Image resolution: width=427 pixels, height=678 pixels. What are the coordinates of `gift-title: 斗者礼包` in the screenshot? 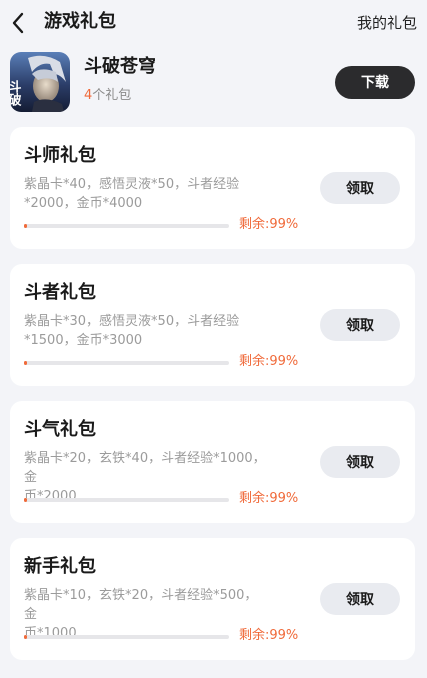 It's located at (60, 292).